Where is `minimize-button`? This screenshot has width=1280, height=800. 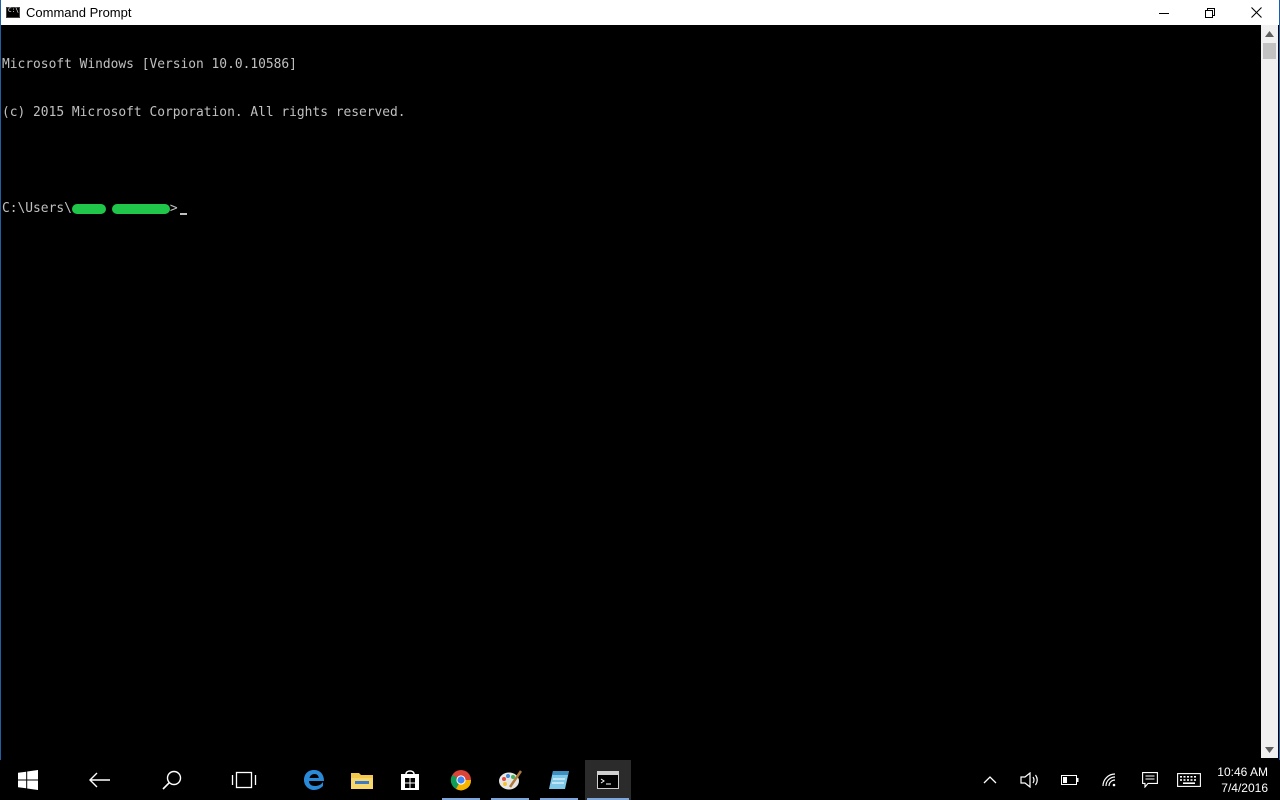
minimize-button is located at coordinates (1164, 12).